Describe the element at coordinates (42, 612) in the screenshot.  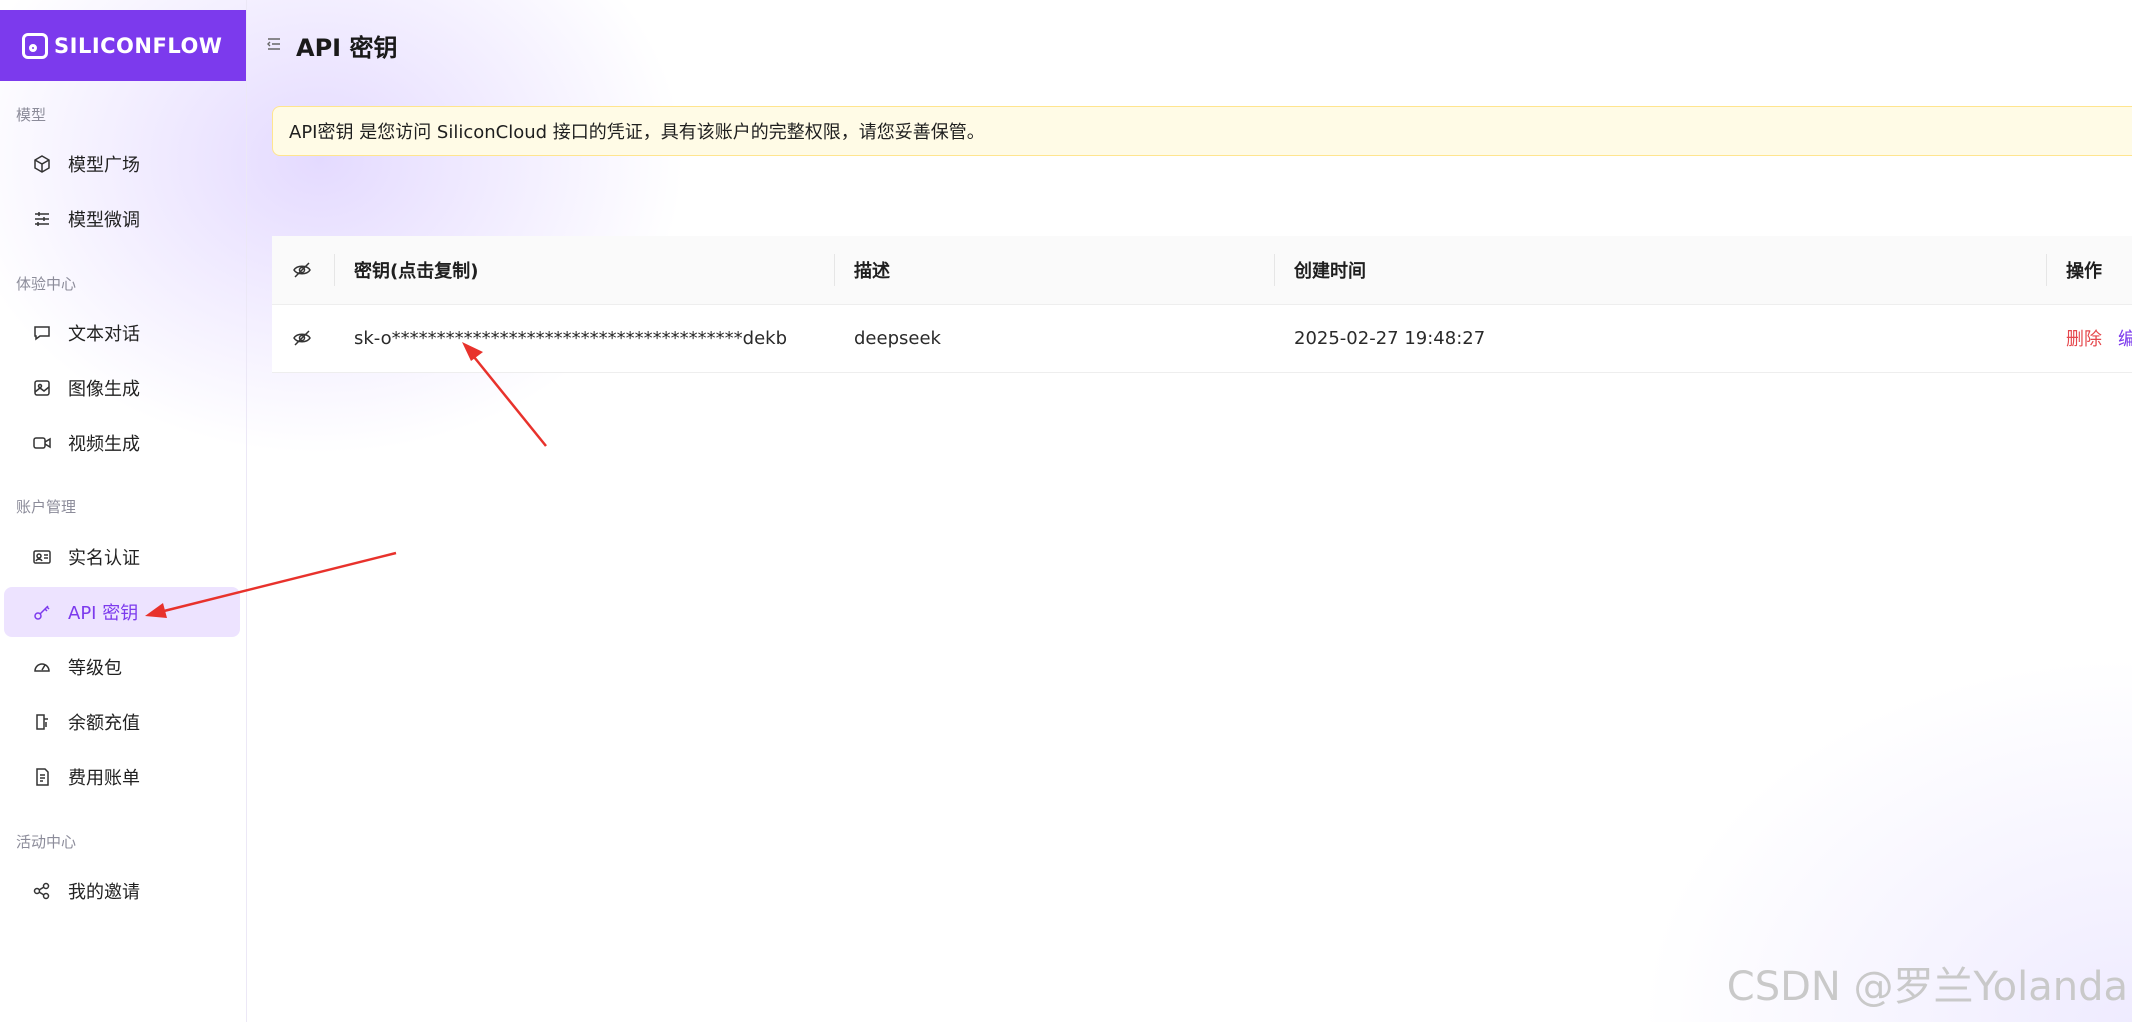
I see `key-icon` at that location.